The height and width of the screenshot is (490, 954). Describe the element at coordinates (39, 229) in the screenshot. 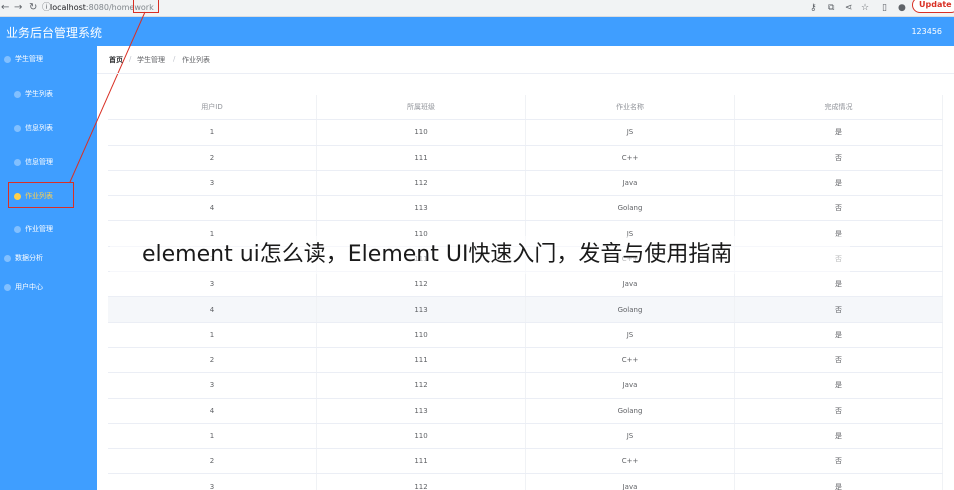

I see `sidebar-item-label: 作业管理` at that location.